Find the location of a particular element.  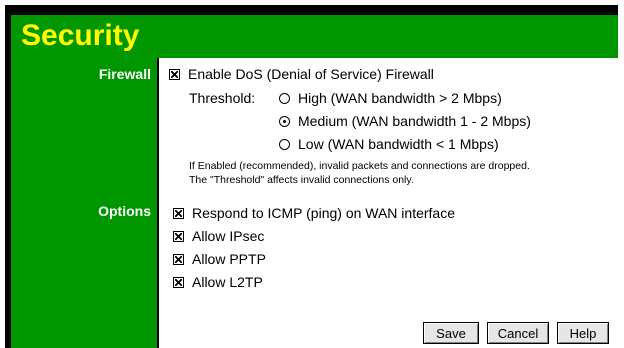

threshold-label-text: Threshold: is located at coordinates (222, 98).